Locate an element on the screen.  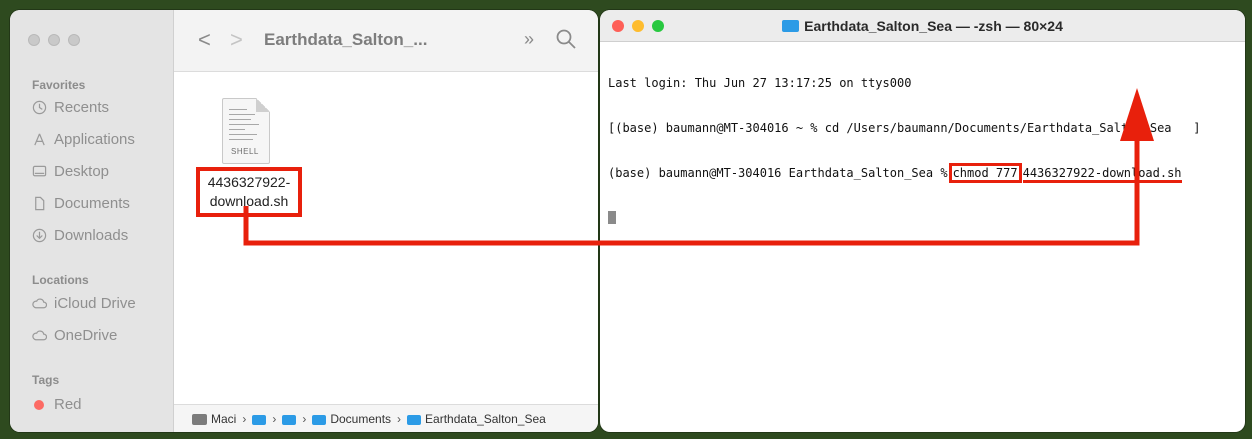
sidebar-item-downloads: Downloads is located at coordinates (80, 235).